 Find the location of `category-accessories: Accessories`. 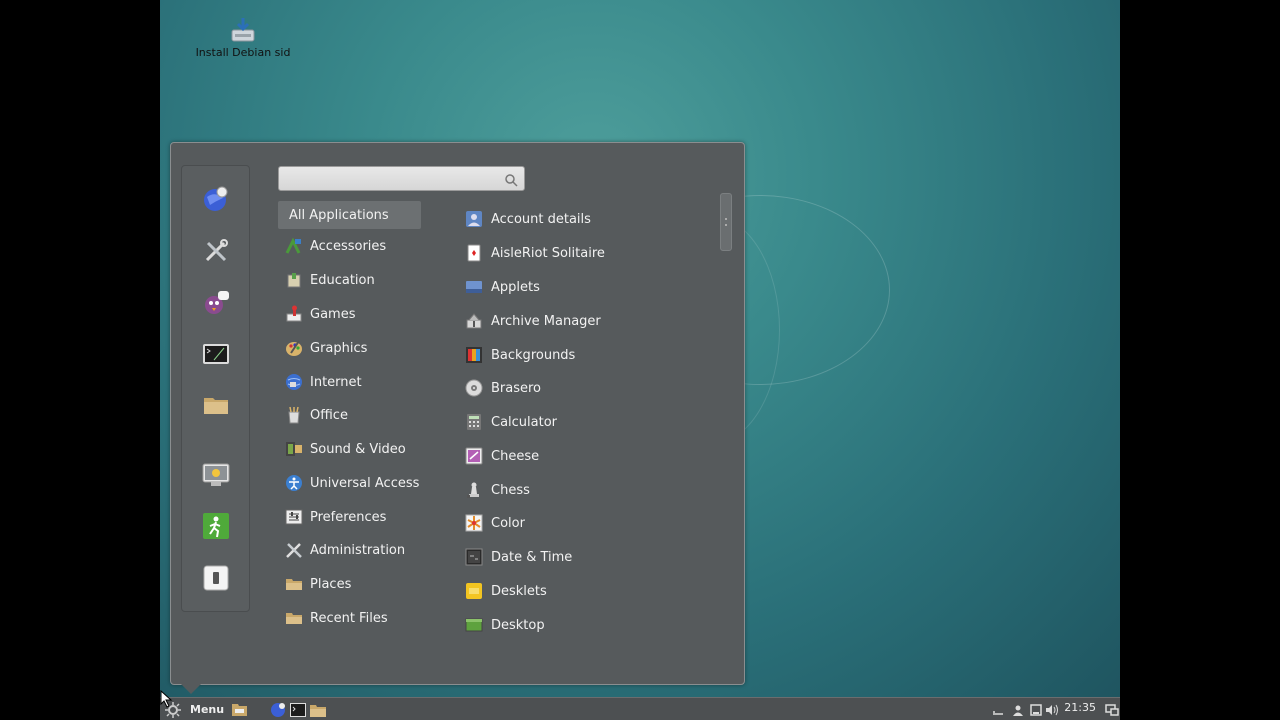

category-accessories: Accessories is located at coordinates (349, 246).